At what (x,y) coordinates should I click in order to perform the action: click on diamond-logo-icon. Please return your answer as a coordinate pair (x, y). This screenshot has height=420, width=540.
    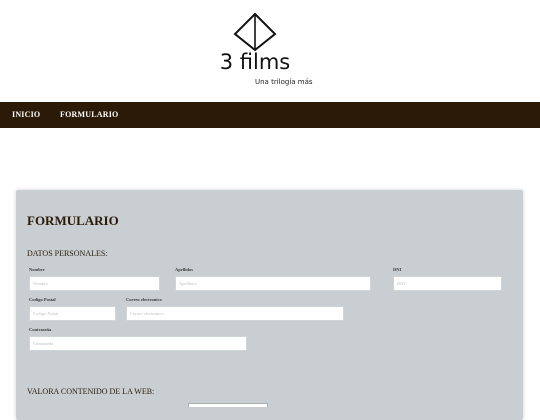
    Looking at the image, I should click on (255, 32).